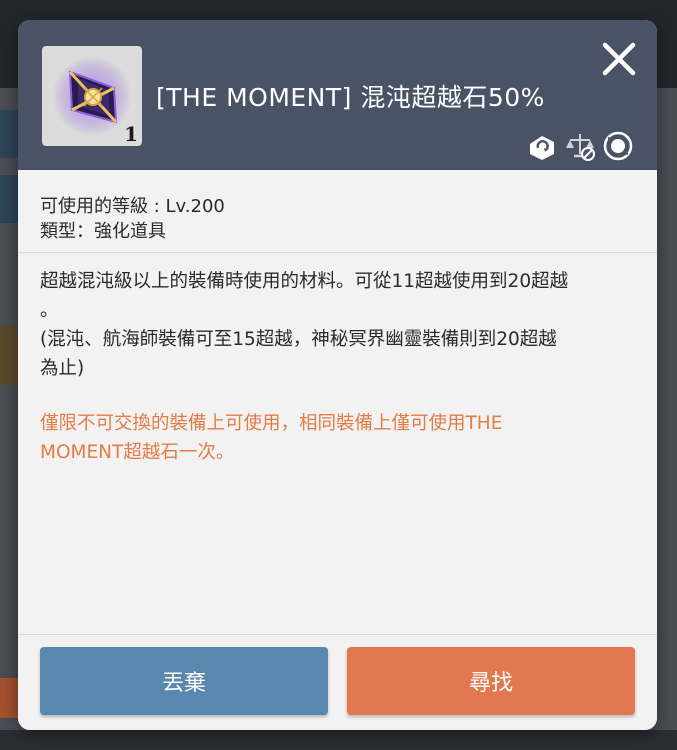  Describe the element at coordinates (62, 368) in the screenshot. I see `description-line: 為止)` at that location.